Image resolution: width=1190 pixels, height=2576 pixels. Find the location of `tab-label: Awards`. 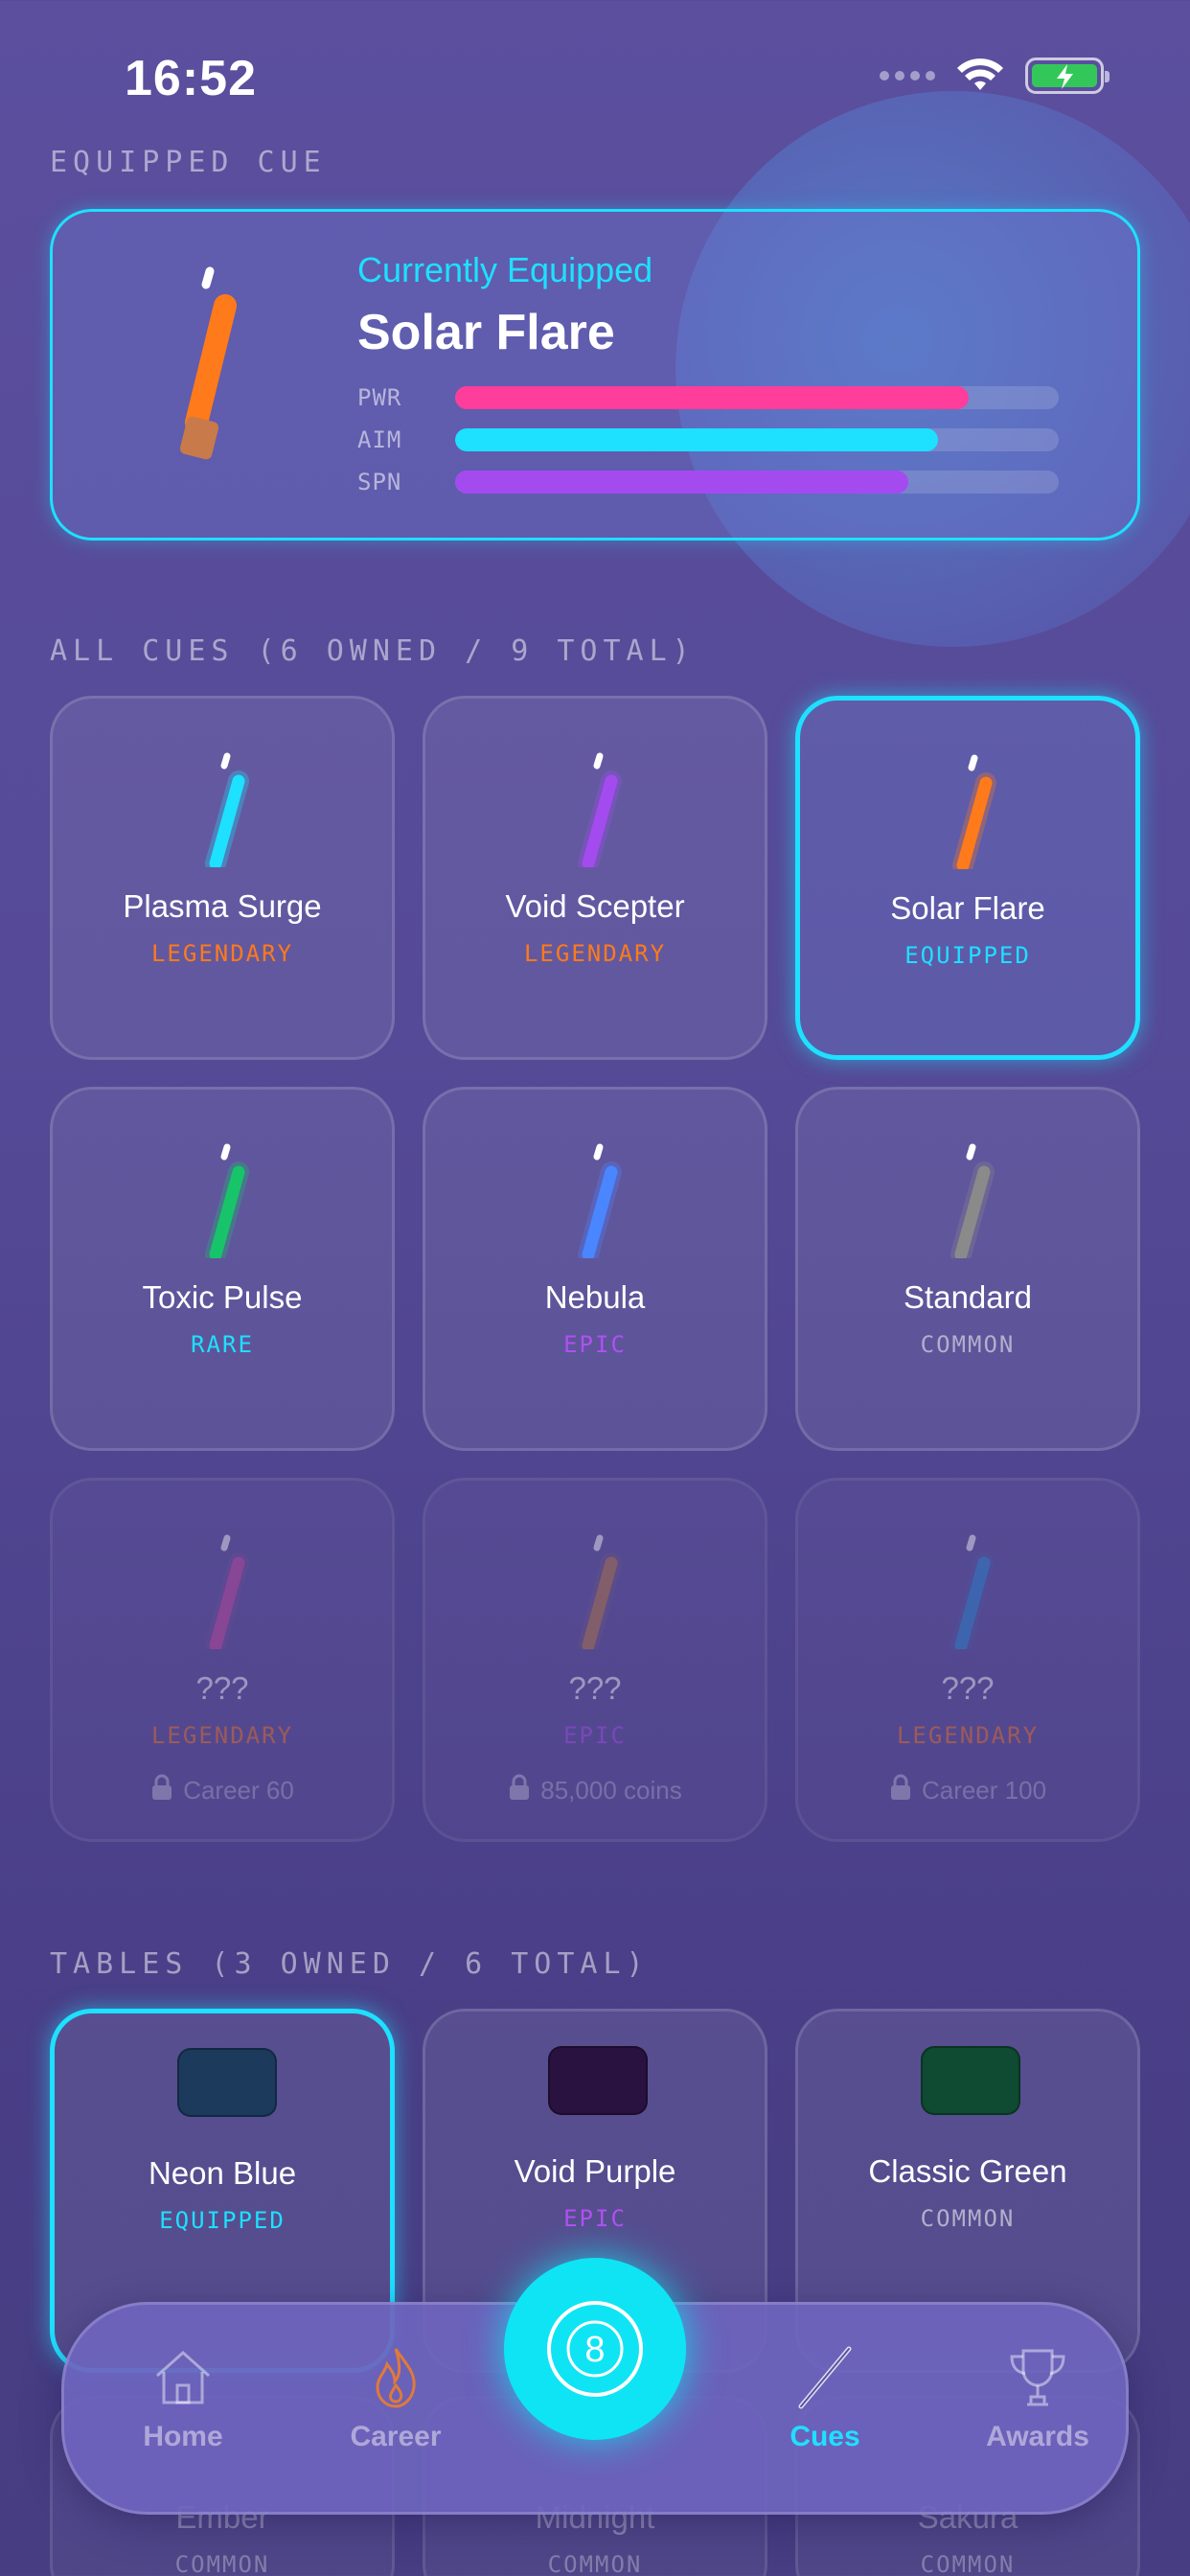

tab-label: Awards is located at coordinates (1038, 2436).